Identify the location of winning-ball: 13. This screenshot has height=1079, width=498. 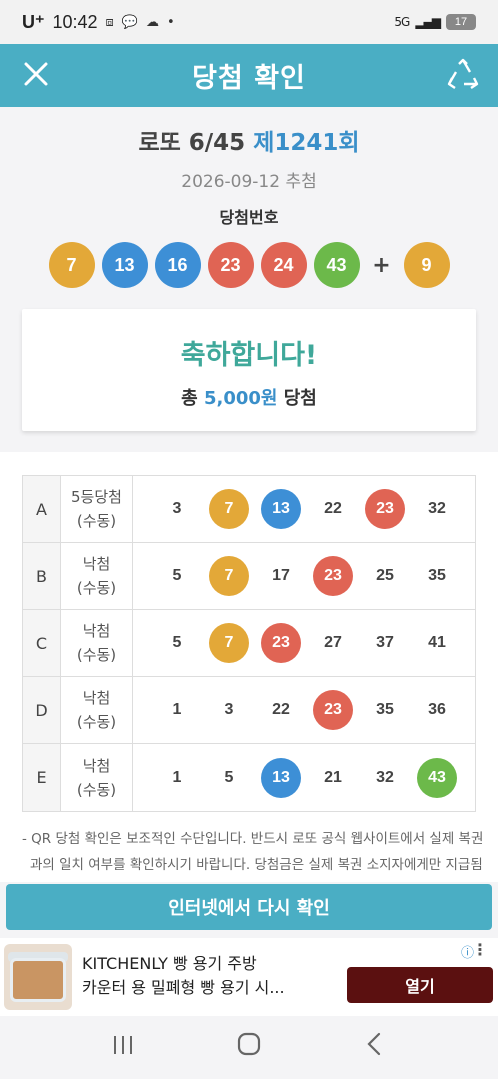
(124, 265).